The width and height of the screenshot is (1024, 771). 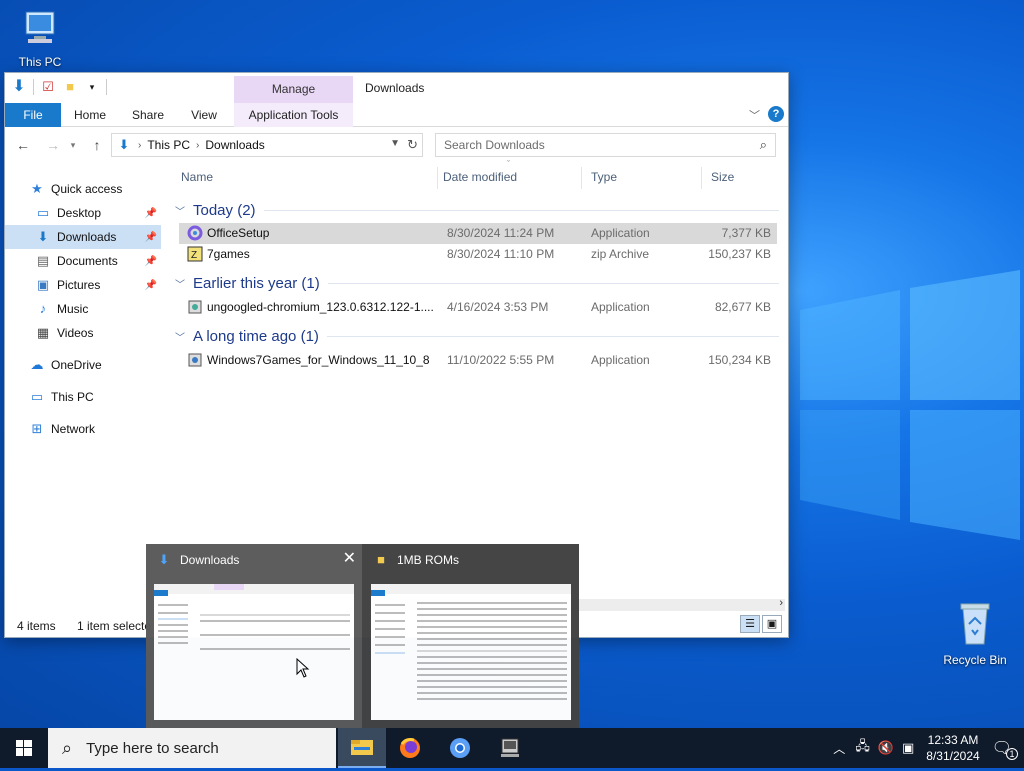 What do you see at coordinates (90, 115) in the screenshot?
I see `tab-home: Home` at bounding box center [90, 115].